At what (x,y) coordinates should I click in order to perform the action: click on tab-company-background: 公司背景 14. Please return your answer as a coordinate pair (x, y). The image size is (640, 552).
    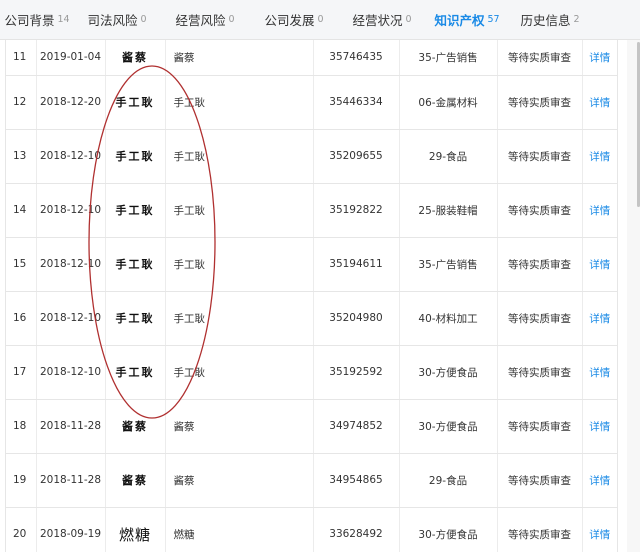
    Looking at the image, I should click on (37, 20).